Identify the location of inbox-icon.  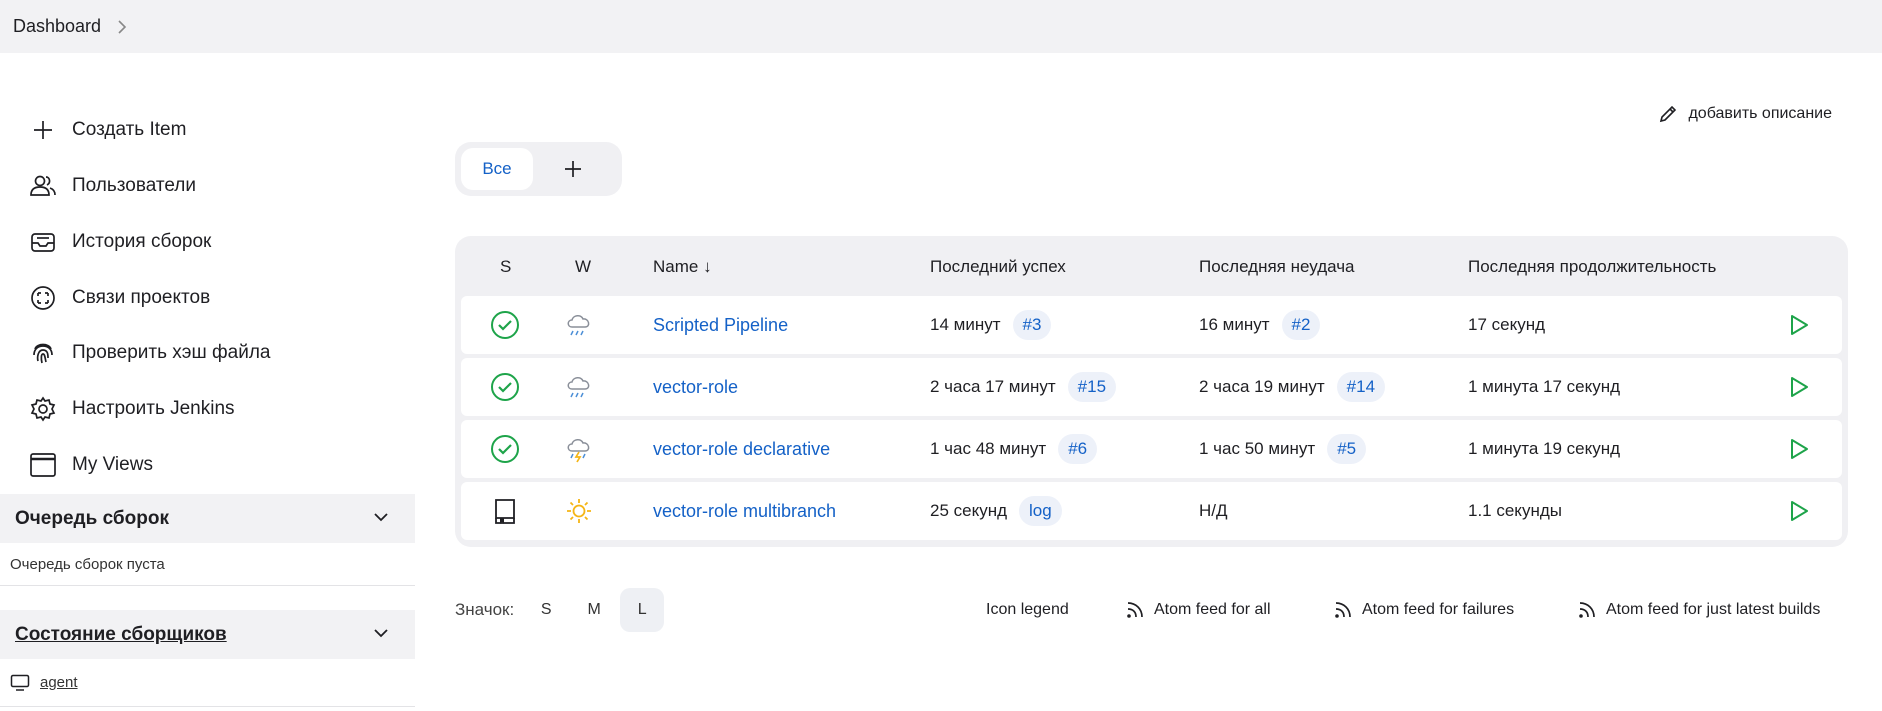
(43, 242).